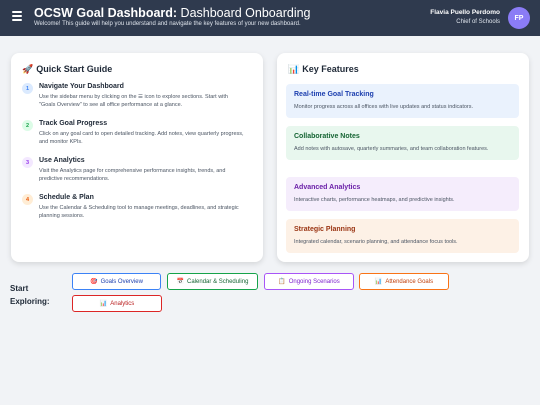 Image resolution: width=540 pixels, height=405 pixels. What do you see at coordinates (30, 295) in the screenshot?
I see `start-exploring-label: Start Exploring:` at bounding box center [30, 295].